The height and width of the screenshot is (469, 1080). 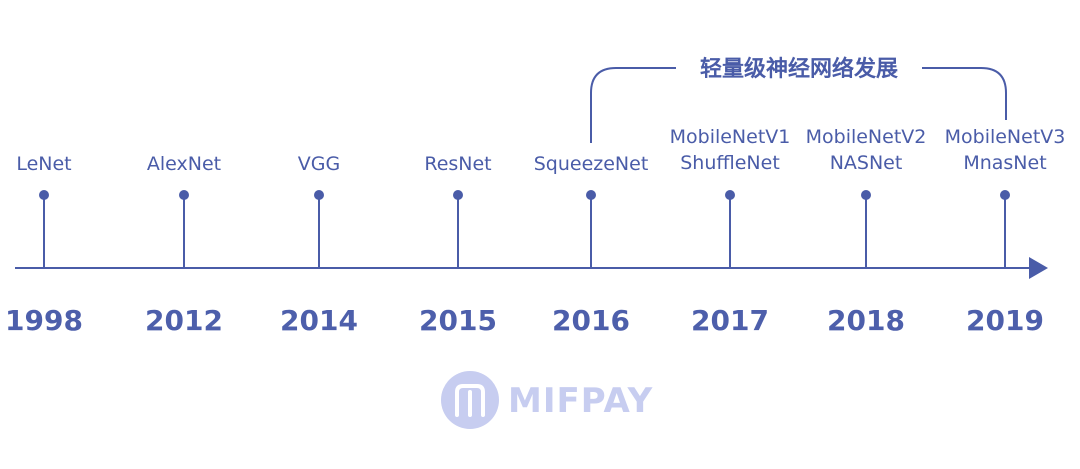 I want to click on event-model-label: MobileNetV1, so click(x=730, y=137).